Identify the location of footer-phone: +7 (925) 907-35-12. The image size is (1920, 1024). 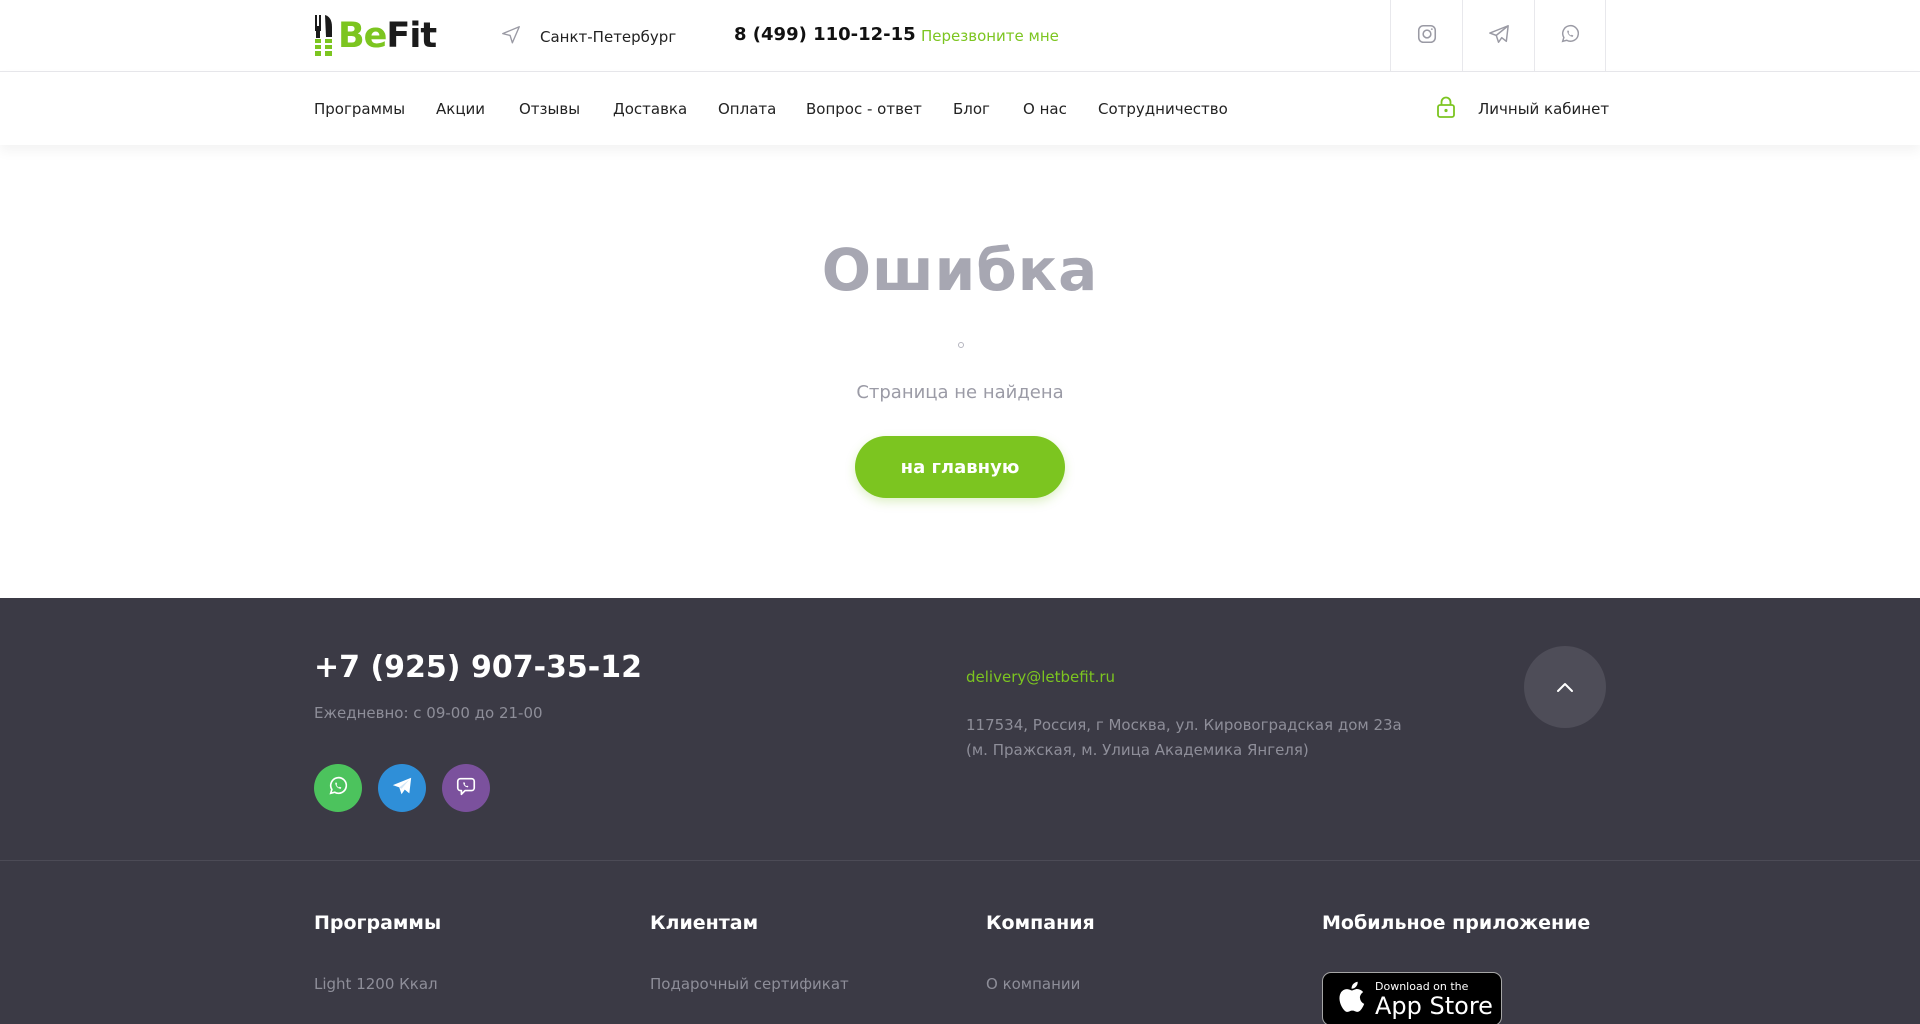
(478, 667).